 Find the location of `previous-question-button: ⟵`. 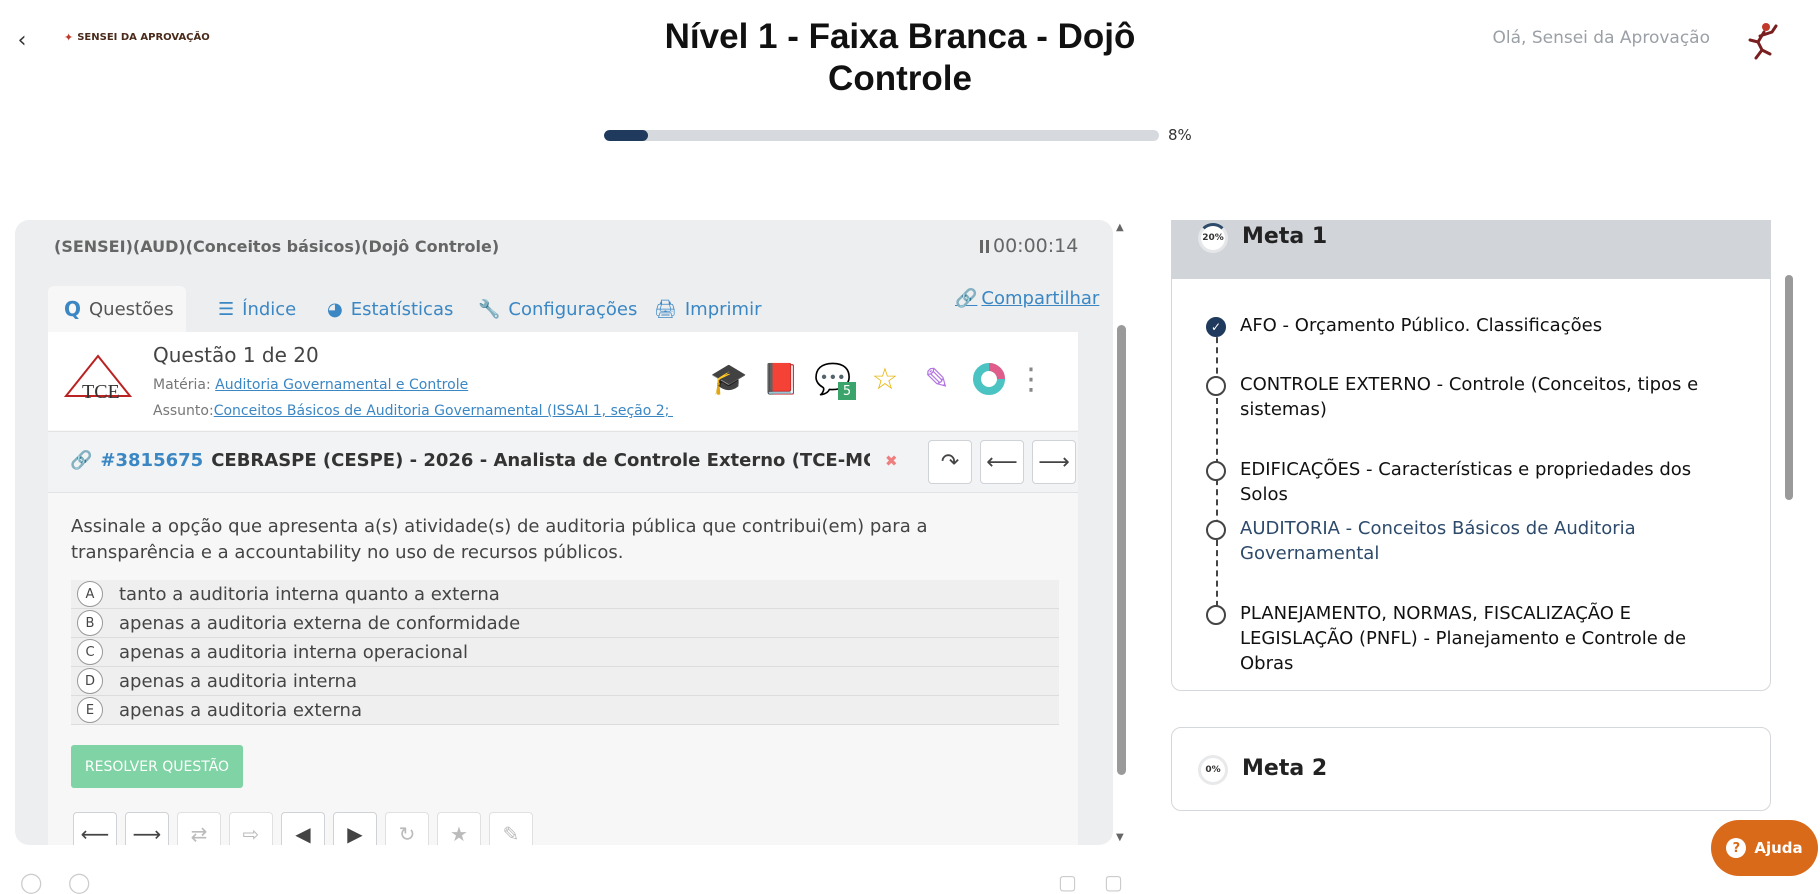

previous-question-button: ⟵ is located at coordinates (1002, 462).